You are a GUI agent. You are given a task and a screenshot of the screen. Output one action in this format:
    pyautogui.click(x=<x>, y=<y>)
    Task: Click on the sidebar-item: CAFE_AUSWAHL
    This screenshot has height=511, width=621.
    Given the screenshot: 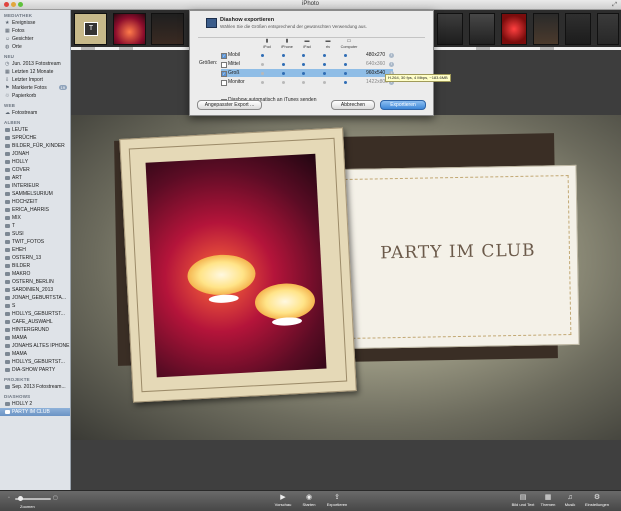 What is the action you would take?
    pyautogui.click(x=35, y=322)
    